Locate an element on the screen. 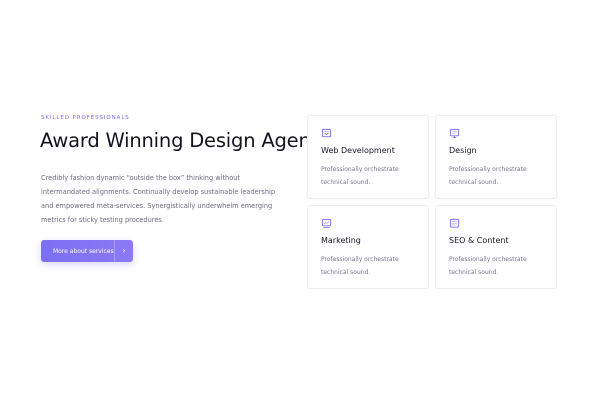 This screenshot has width=600, height=400. web-development-icon is located at coordinates (326, 133).